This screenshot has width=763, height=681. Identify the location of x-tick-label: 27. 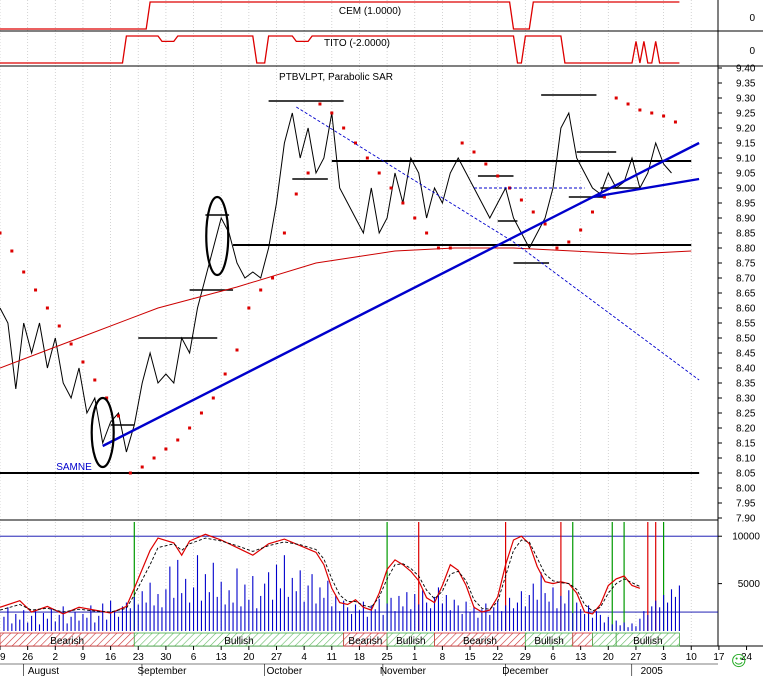
(277, 657).